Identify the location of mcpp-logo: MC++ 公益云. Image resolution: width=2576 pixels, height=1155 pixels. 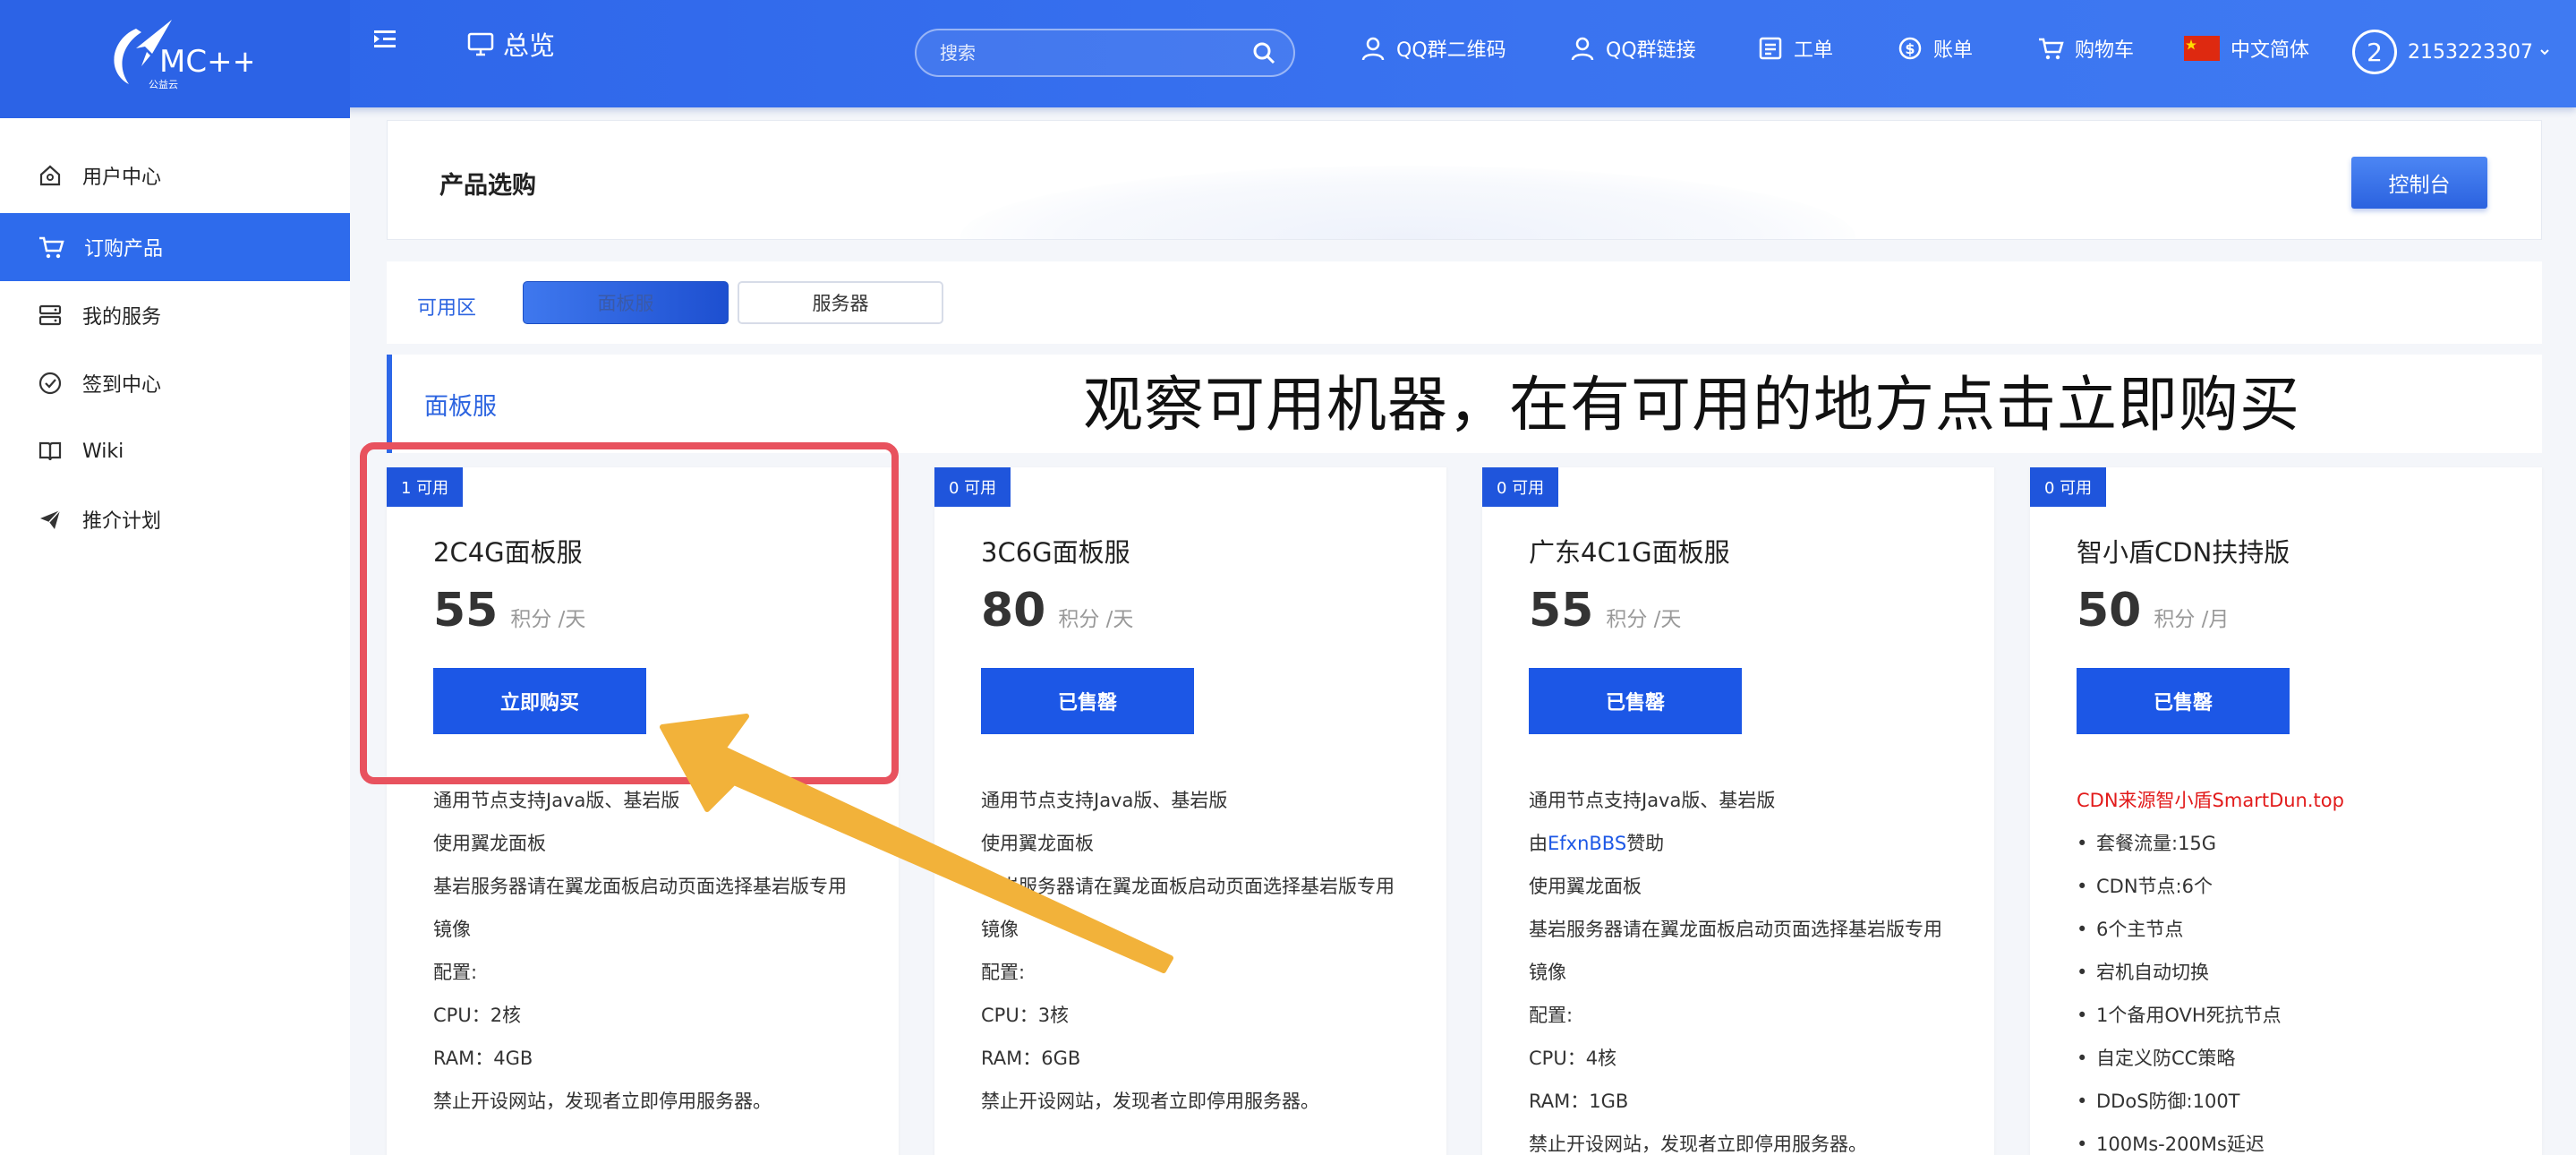
(176, 54).